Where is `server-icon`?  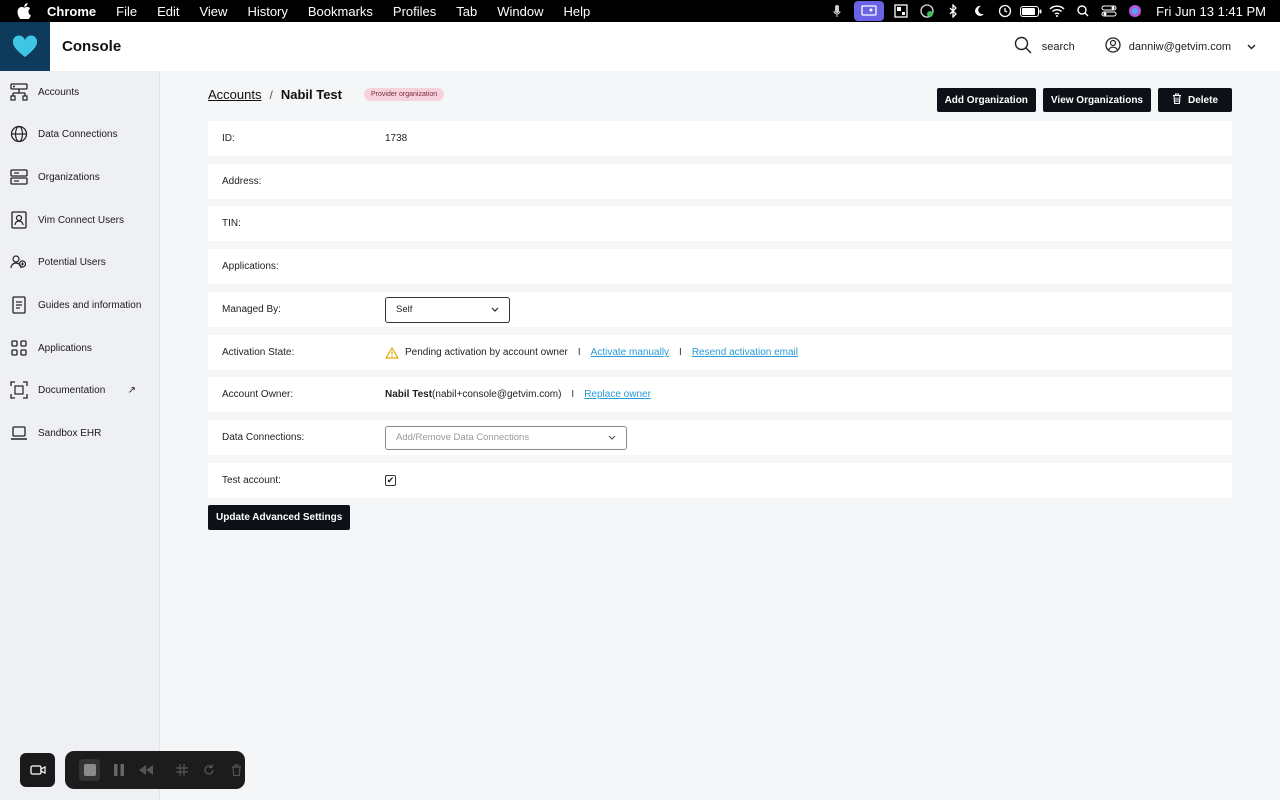
server-icon is located at coordinates (19, 177).